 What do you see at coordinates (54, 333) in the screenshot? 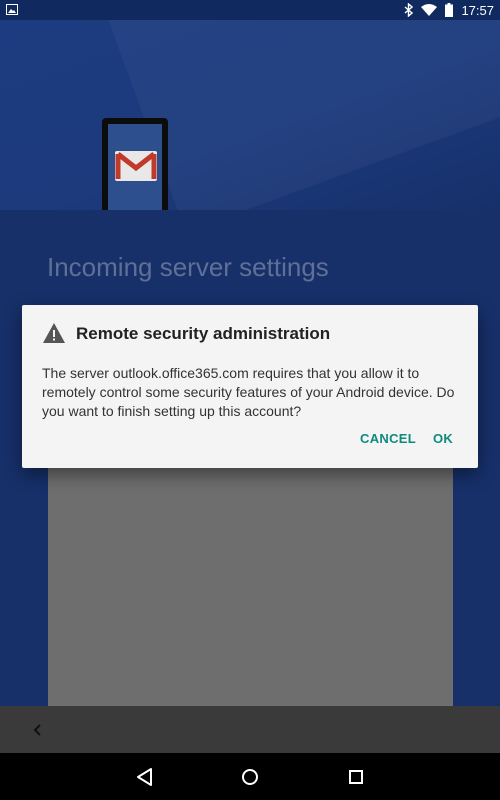
I see `warning-icon` at bounding box center [54, 333].